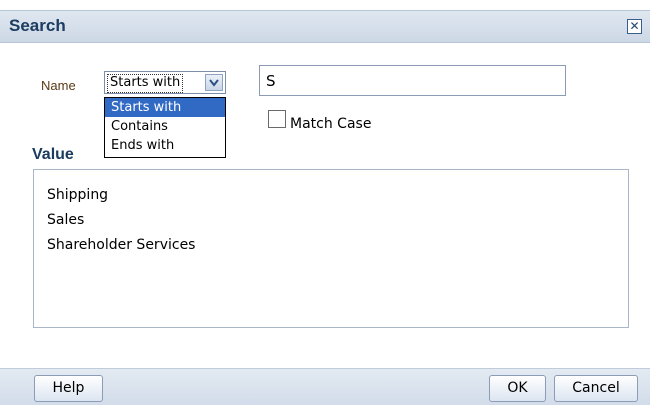 The height and width of the screenshot is (405, 650). I want to click on match-case-label: Match Case, so click(331, 124).